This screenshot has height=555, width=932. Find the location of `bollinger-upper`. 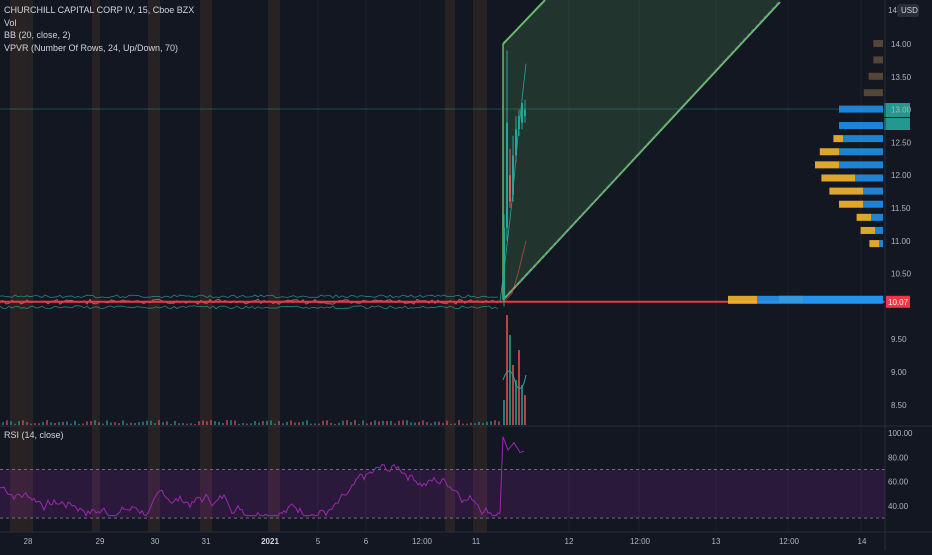

bollinger-upper is located at coordinates (249, 296).